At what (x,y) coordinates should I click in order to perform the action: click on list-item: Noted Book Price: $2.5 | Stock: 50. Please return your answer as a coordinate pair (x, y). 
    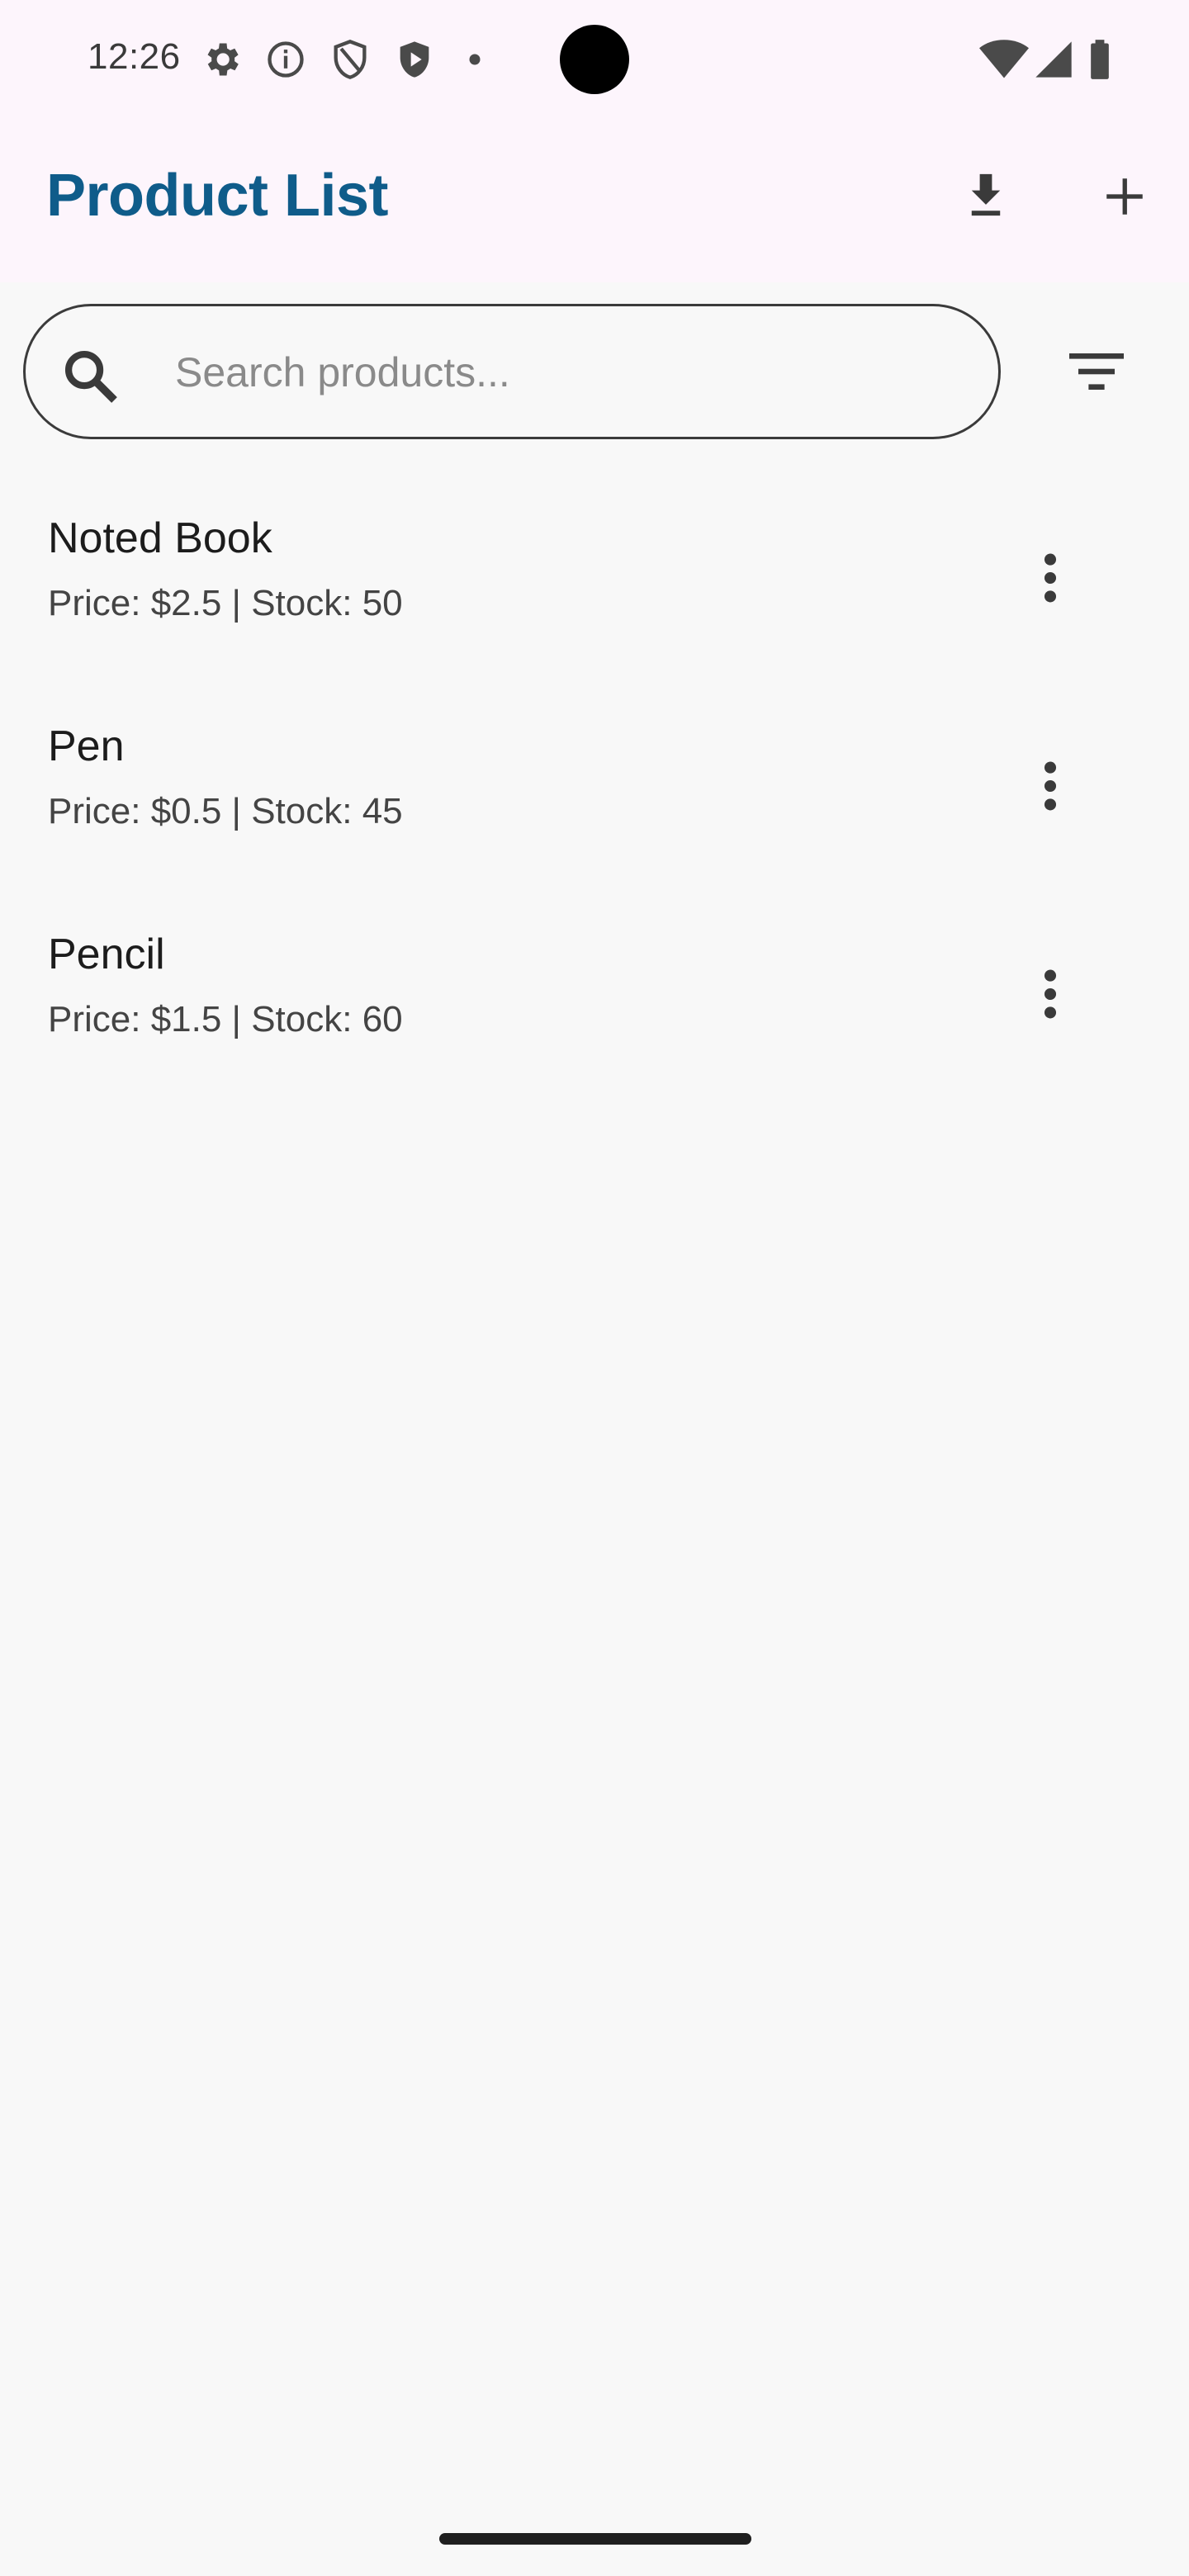
    Looking at the image, I should click on (594, 591).